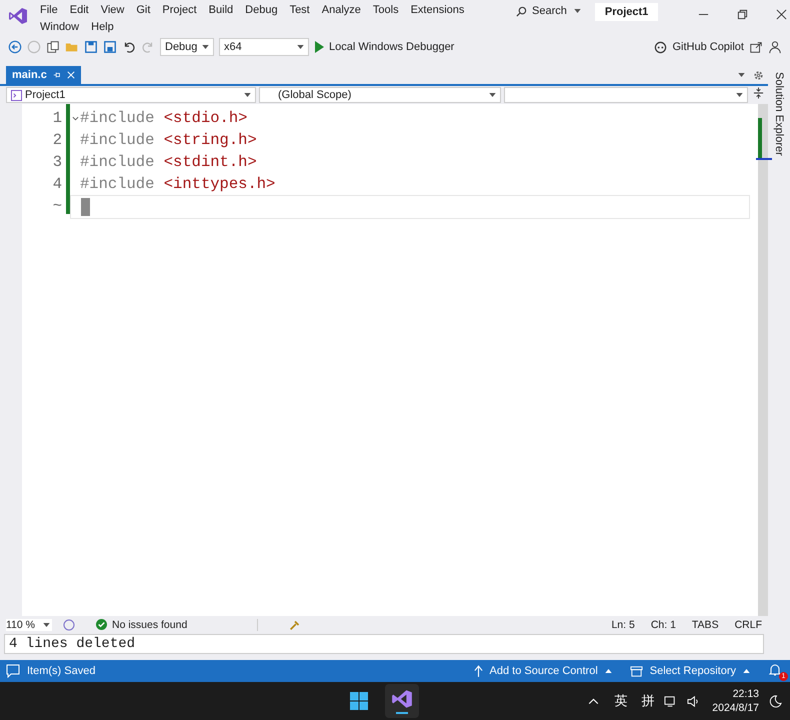 The width and height of the screenshot is (790, 720). Describe the element at coordinates (57, 206) in the screenshot. I see `end-marker: ~` at that location.